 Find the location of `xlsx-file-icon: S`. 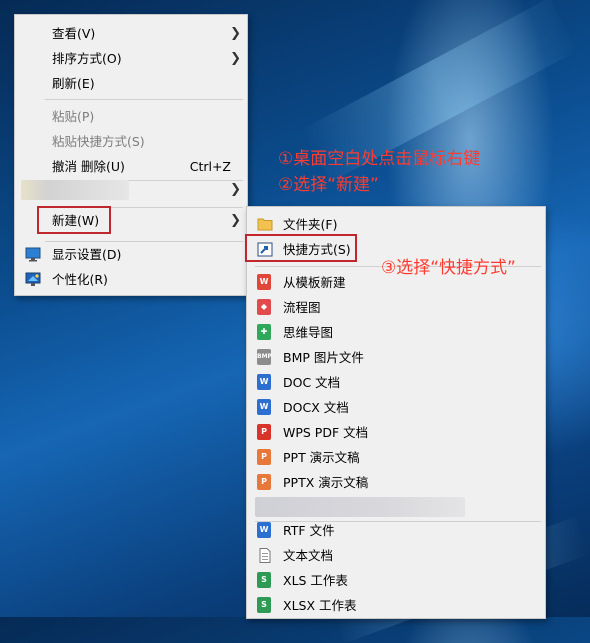

xlsx-file-icon: S is located at coordinates (264, 605).